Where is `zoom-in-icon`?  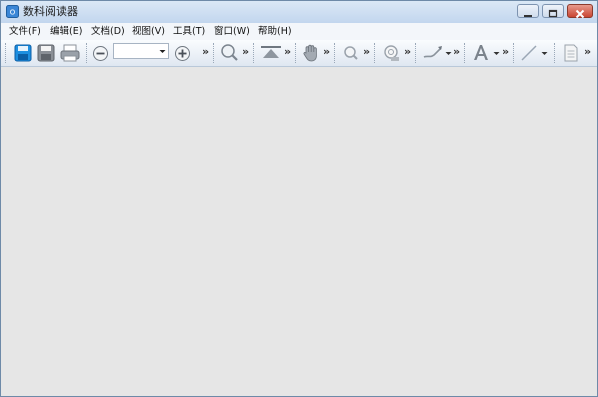
zoom-in-icon is located at coordinates (182, 53).